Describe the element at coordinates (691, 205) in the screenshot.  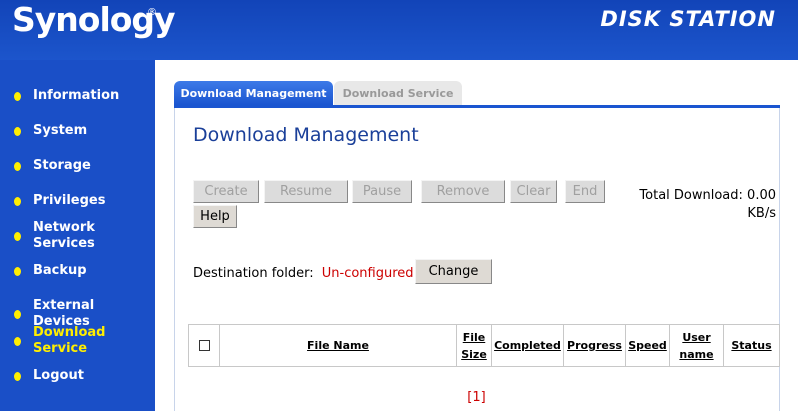
I see `total-download: Total Download: 0.00 KB/s` at that location.